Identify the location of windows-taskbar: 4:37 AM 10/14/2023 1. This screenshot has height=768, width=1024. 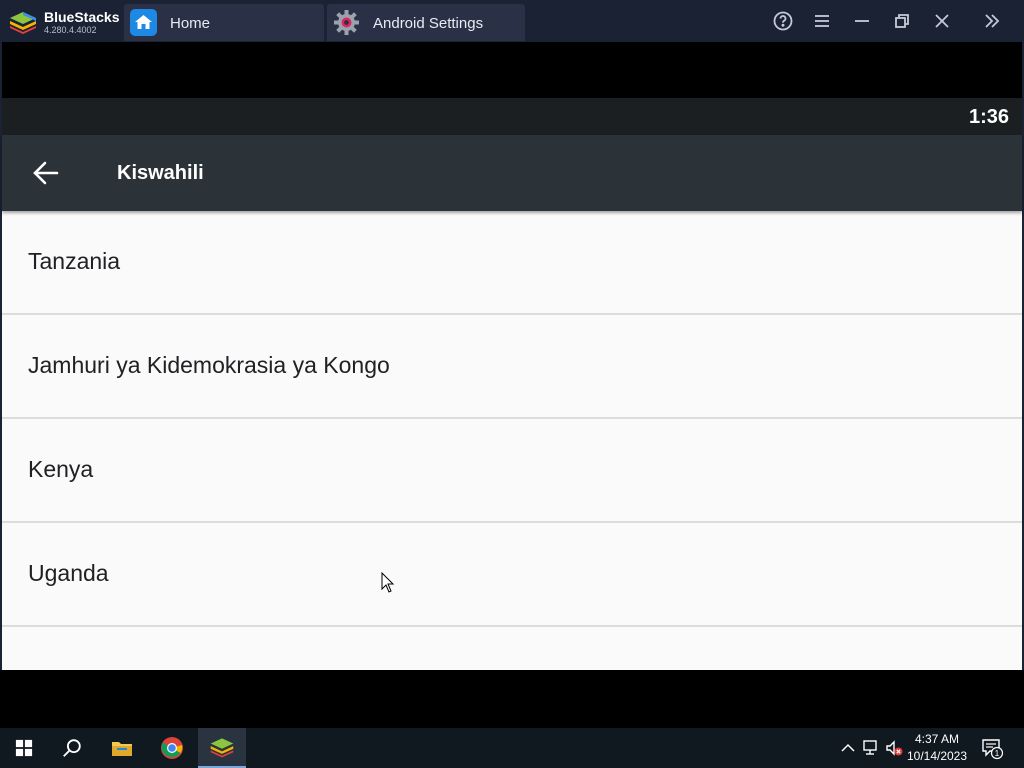
(512, 748).